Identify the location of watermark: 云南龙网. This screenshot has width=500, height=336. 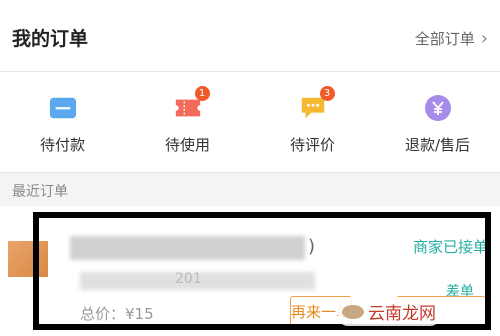
(389, 311).